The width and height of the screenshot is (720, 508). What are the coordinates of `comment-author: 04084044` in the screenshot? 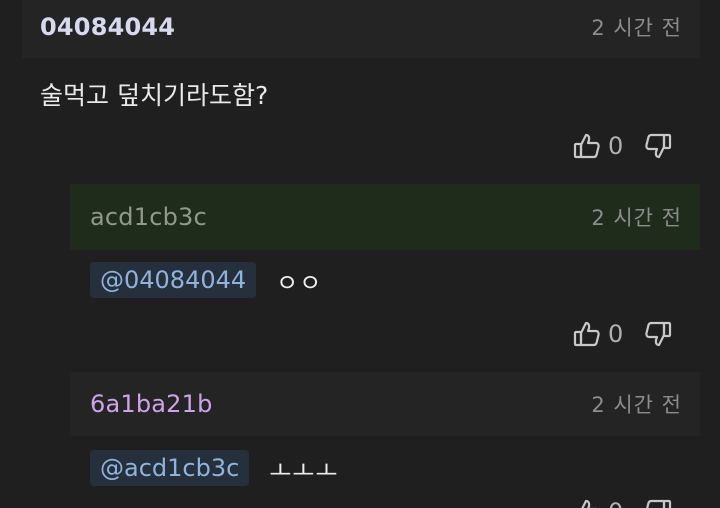 It's located at (107, 27).